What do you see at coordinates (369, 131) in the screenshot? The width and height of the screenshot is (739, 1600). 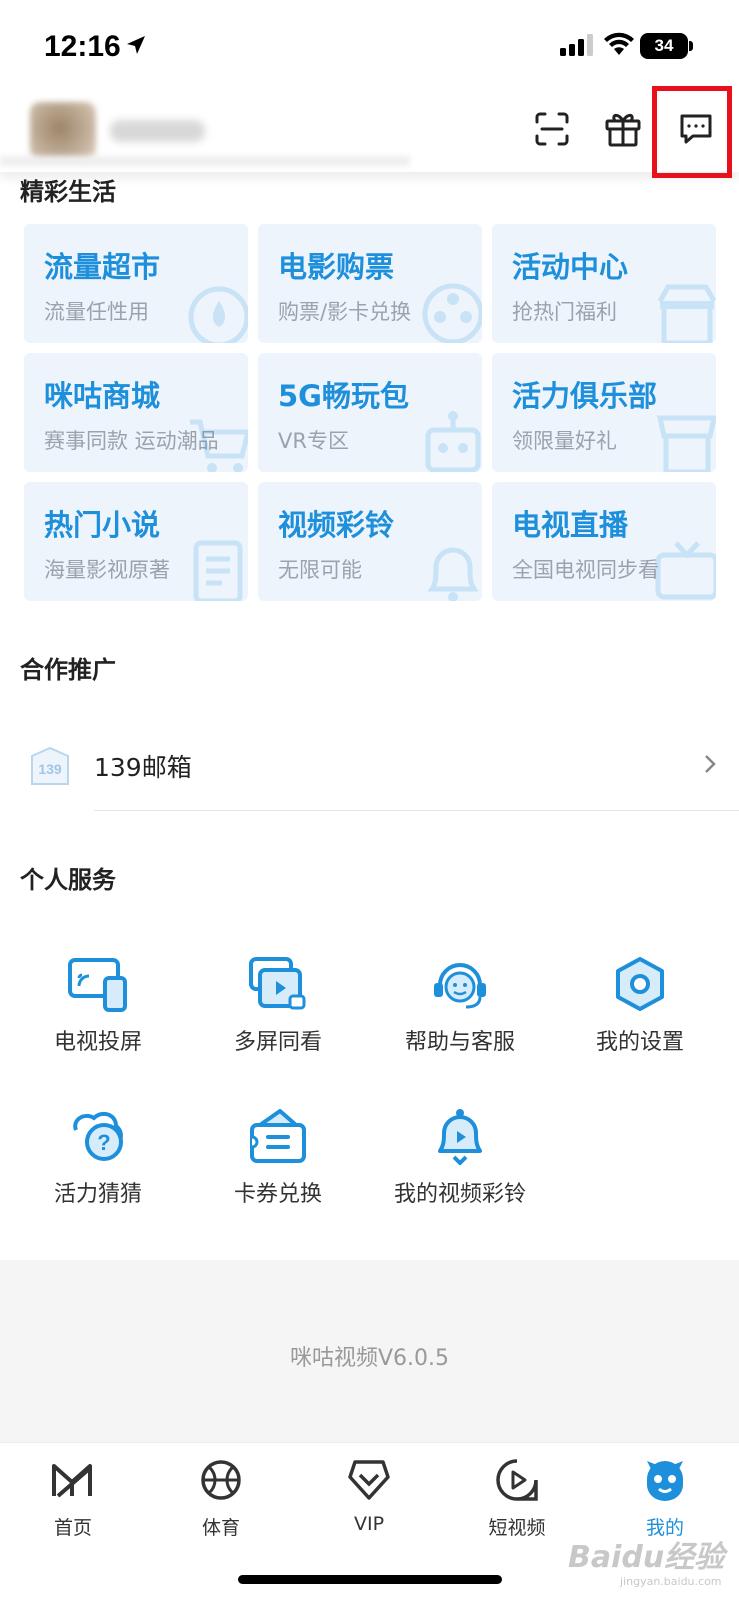 I see `profile-header` at bounding box center [369, 131].